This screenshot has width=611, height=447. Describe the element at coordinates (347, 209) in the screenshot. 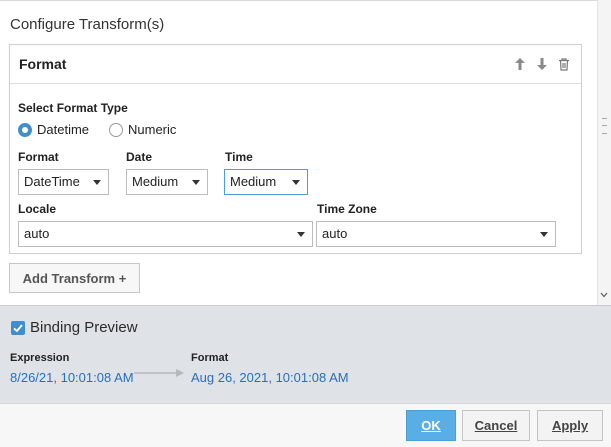

I see `timezone-label: Time Zone` at that location.